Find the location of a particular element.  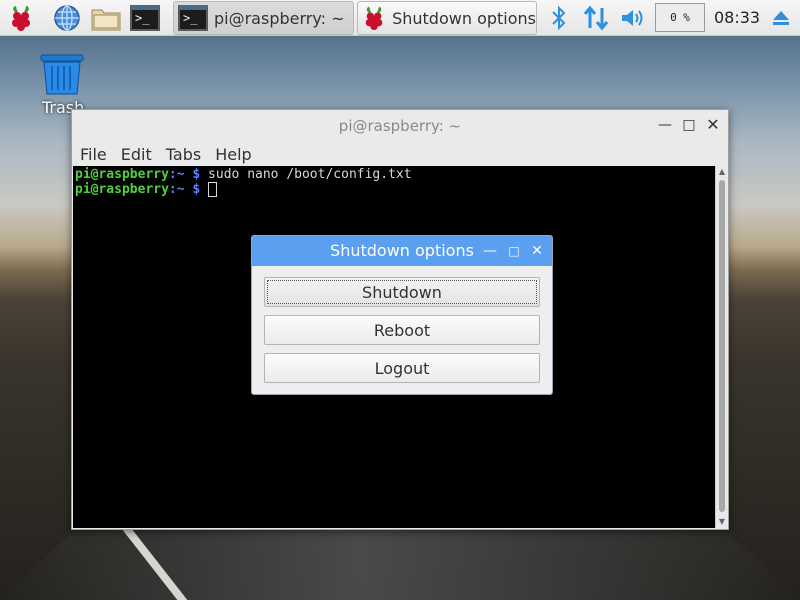

file-manager-icon is located at coordinates (106, 18).